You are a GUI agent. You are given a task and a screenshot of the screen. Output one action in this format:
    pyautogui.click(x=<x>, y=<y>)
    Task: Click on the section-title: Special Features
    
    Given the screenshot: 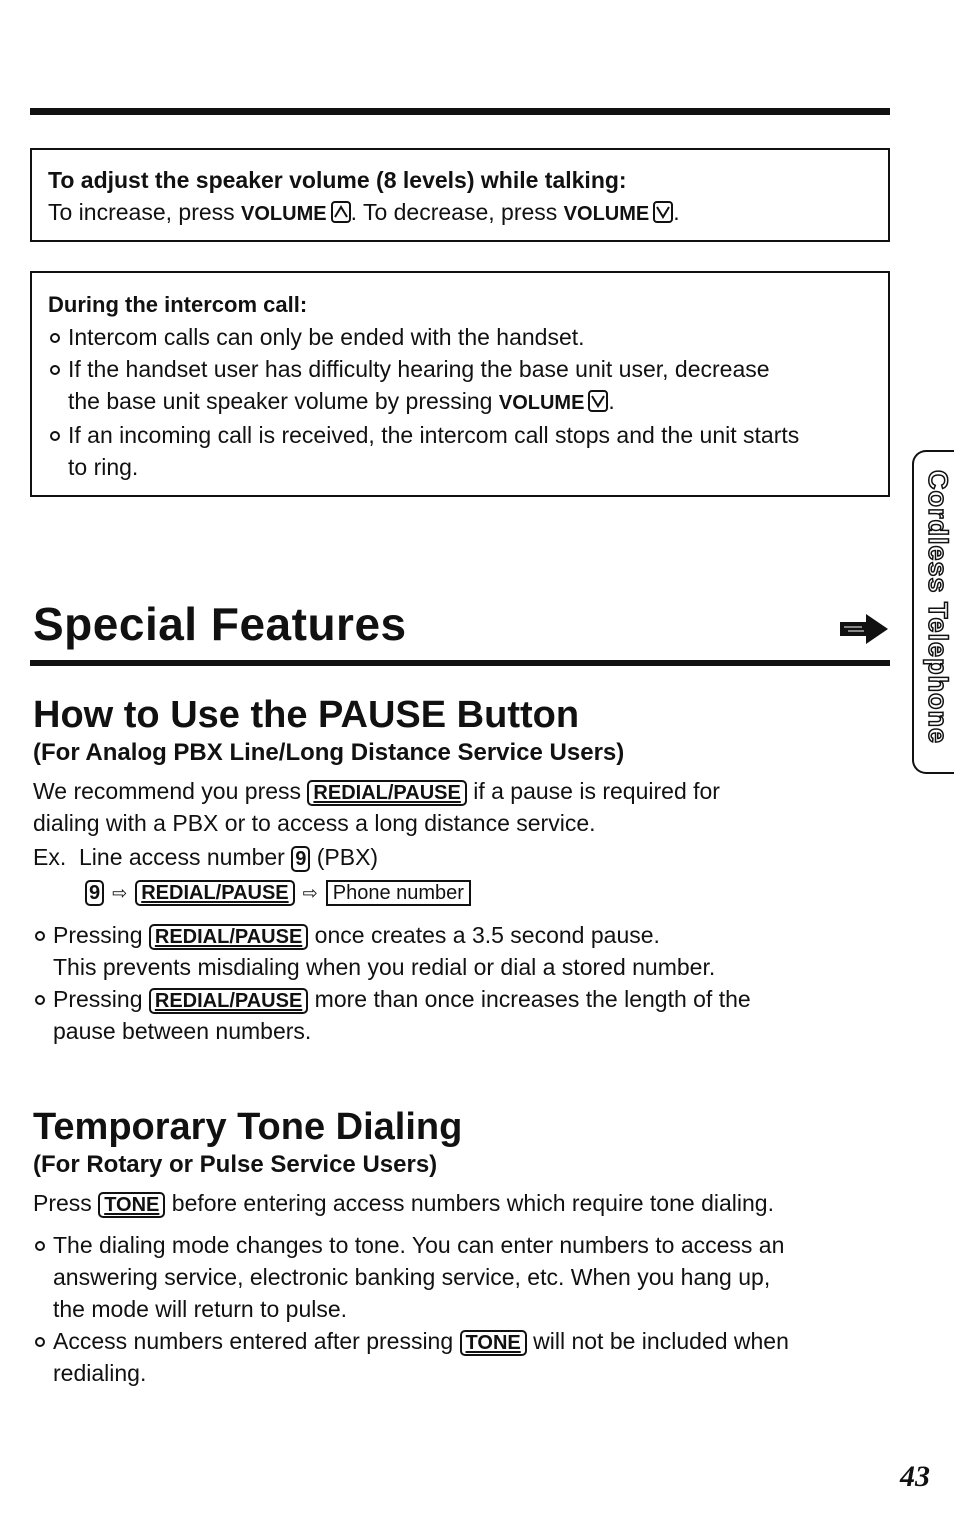 What is the action you would take?
    pyautogui.click(x=220, y=624)
    